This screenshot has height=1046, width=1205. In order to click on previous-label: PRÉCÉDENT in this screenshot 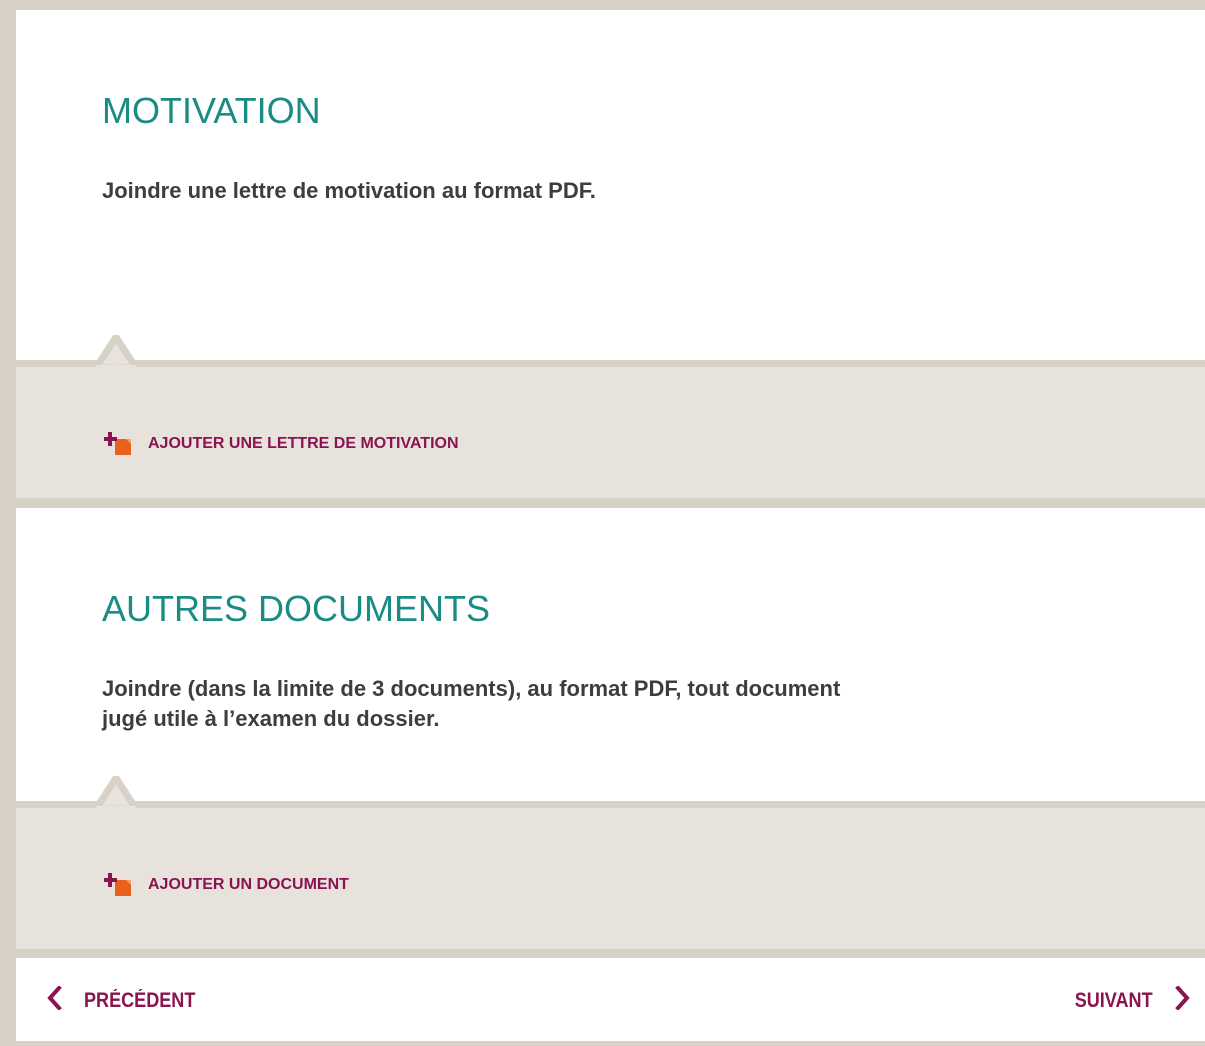, I will do `click(140, 1000)`.